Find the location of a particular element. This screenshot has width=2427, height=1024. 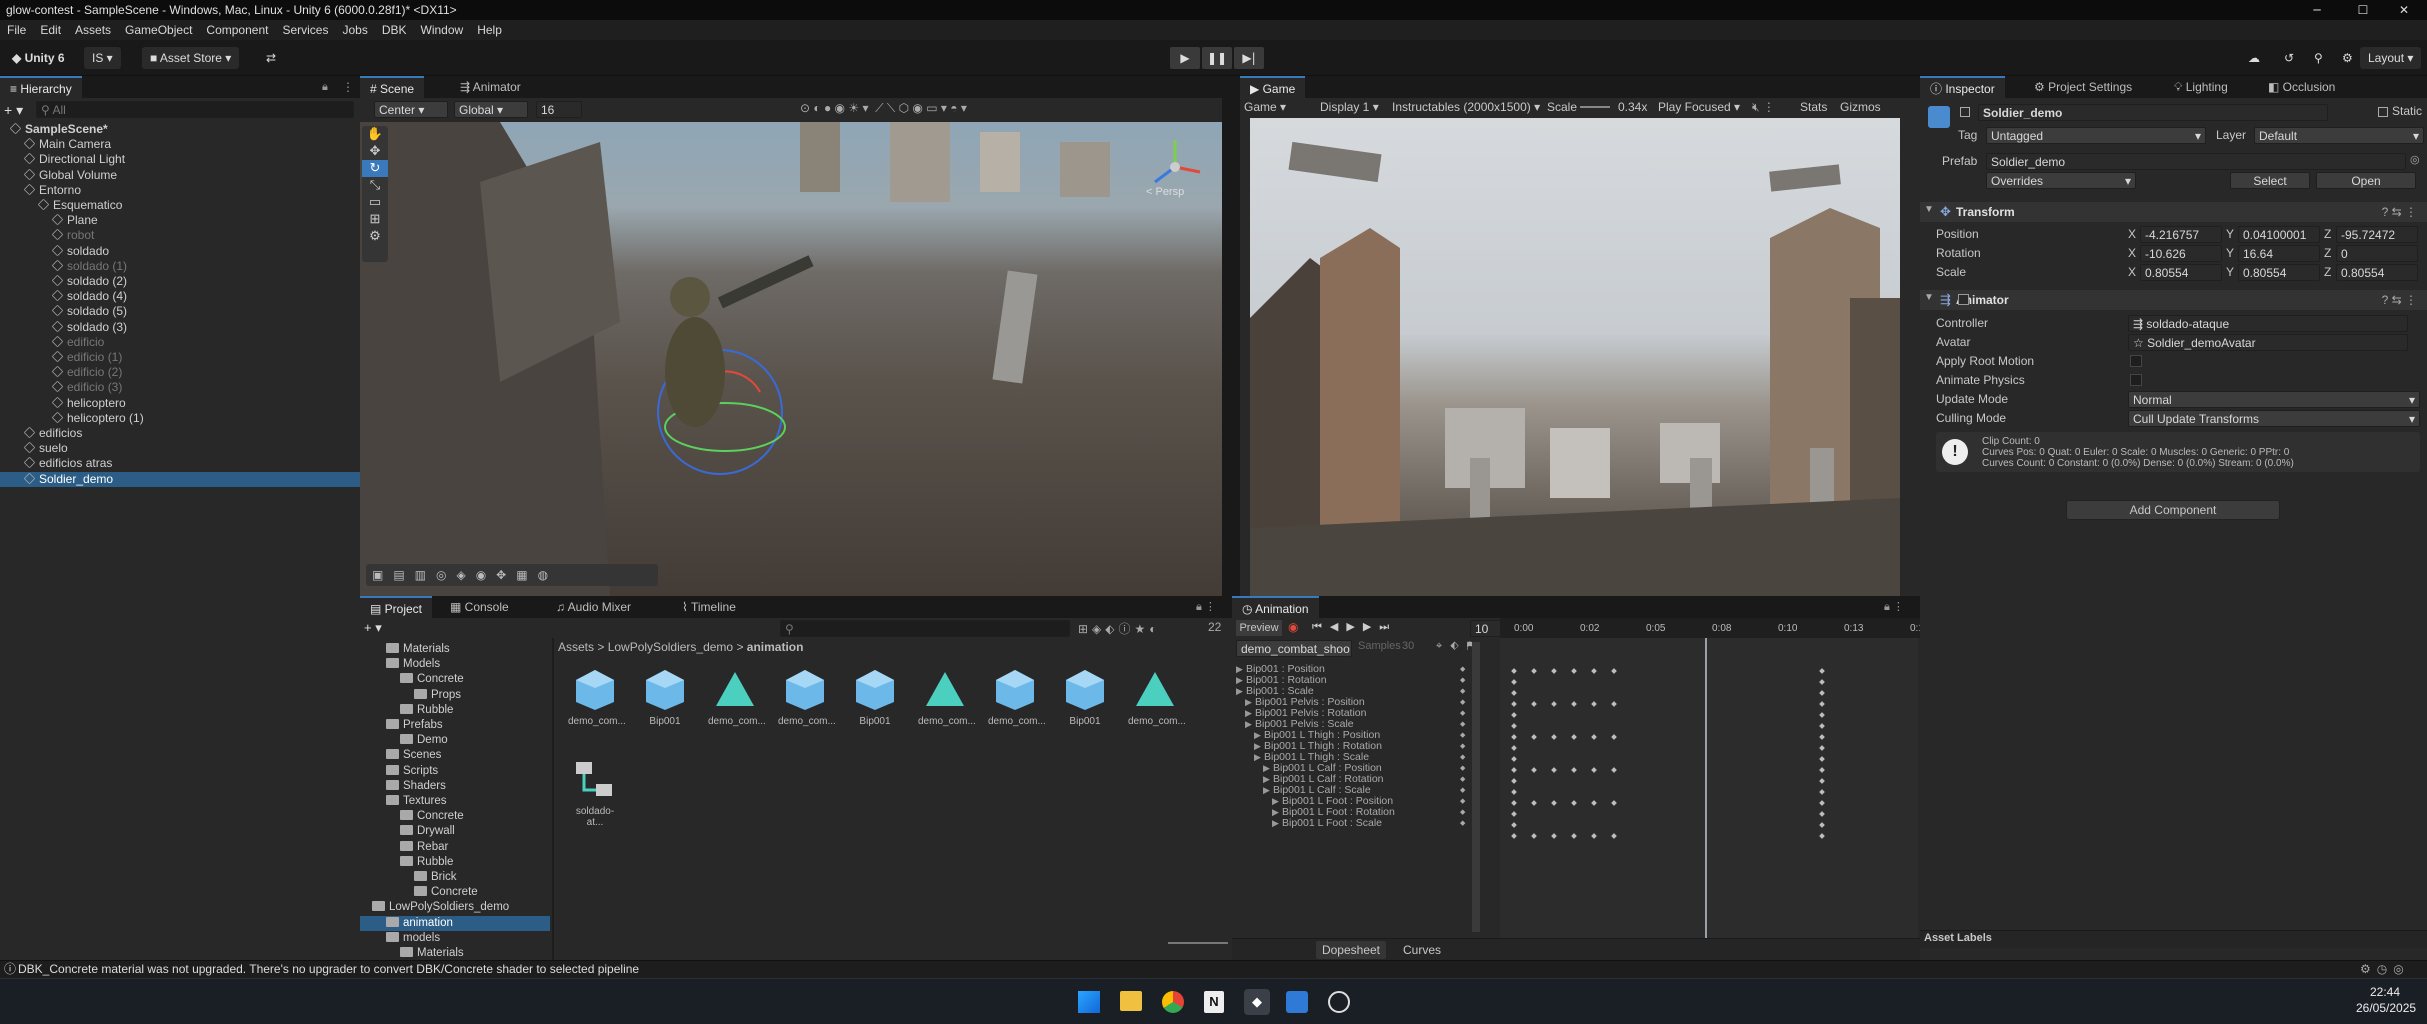

tab-project: ▤ Project is located at coordinates (396, 607).